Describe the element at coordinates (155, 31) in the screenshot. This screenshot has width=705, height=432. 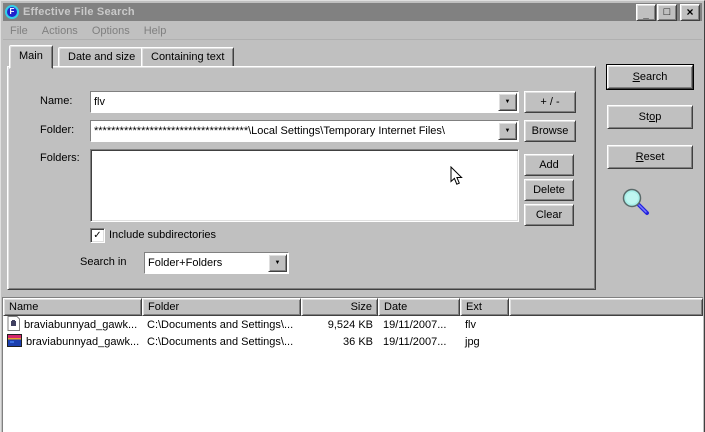
I see `menu-help: Help` at that location.